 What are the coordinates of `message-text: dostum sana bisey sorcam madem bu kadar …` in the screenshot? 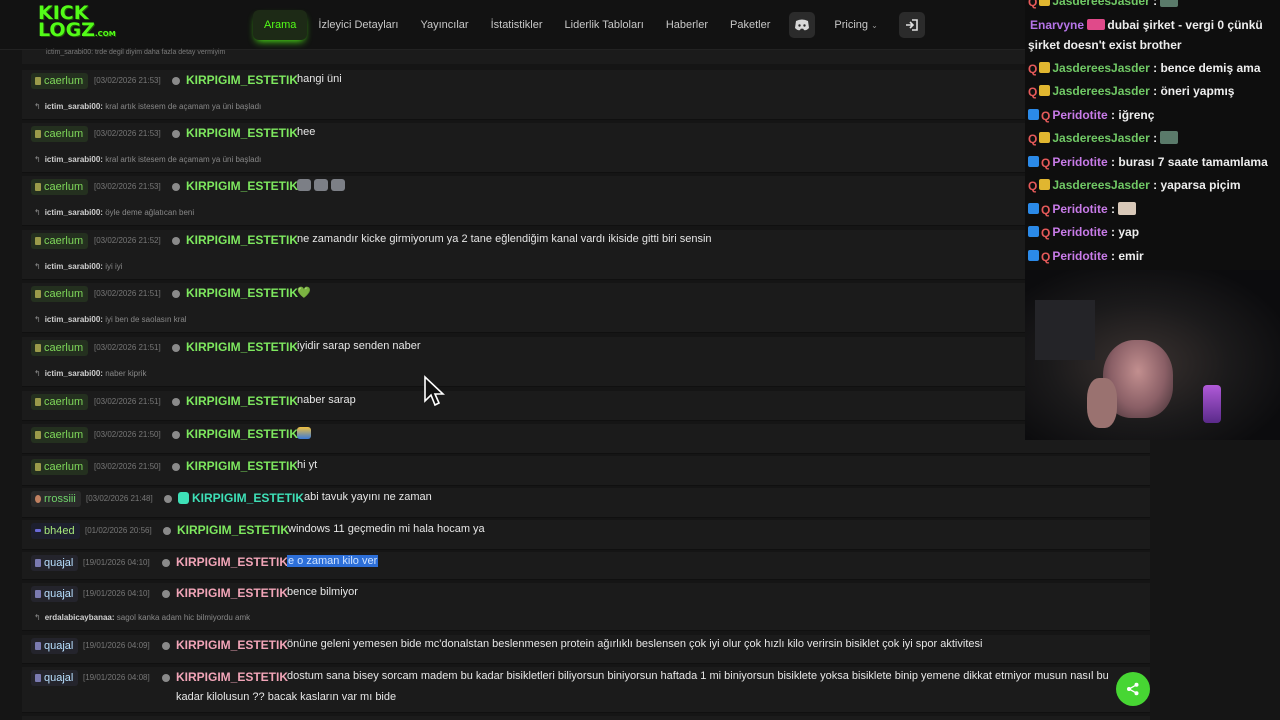 It's located at (698, 676).